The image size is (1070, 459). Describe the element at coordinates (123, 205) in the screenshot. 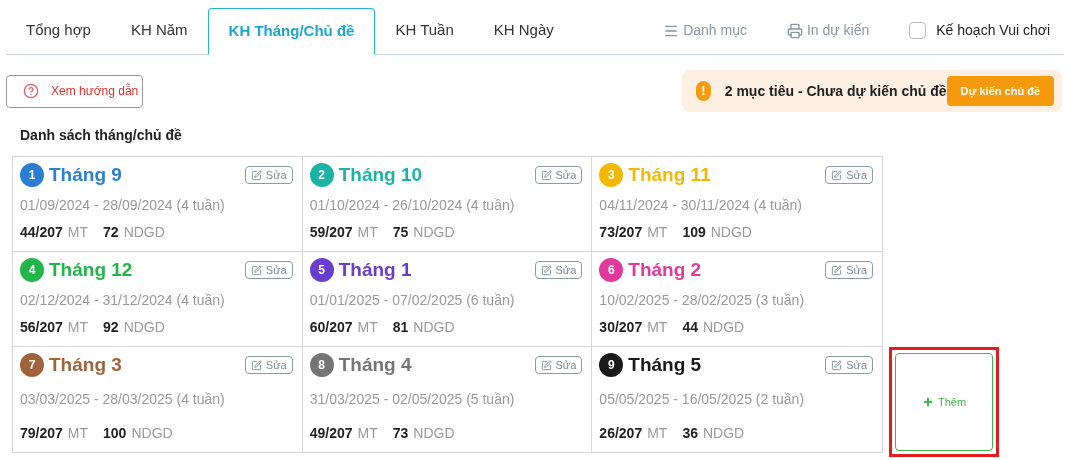

I see `date-range: 01/09/2024 - 28/09/2024 (4 tuần)` at that location.